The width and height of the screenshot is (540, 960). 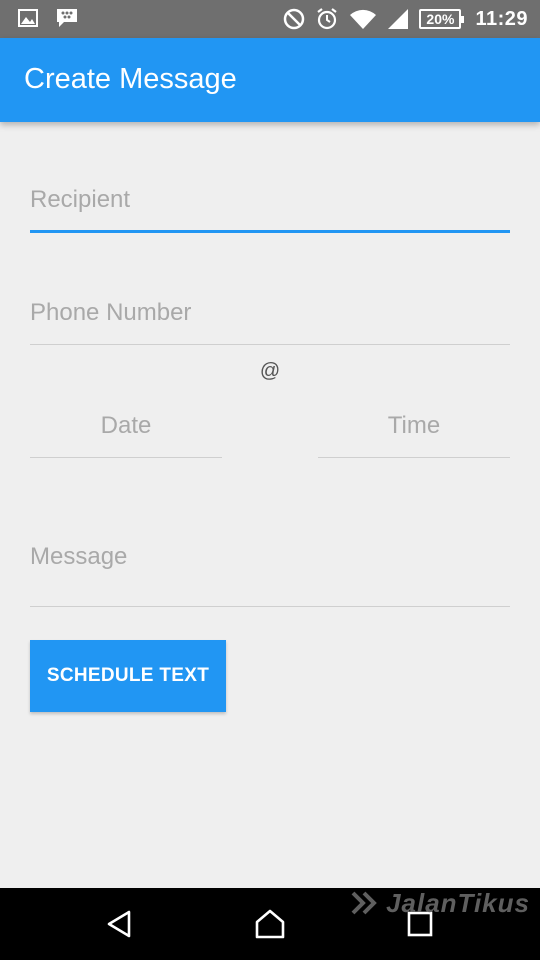 I want to click on recipient-underline, so click(x=270, y=231).